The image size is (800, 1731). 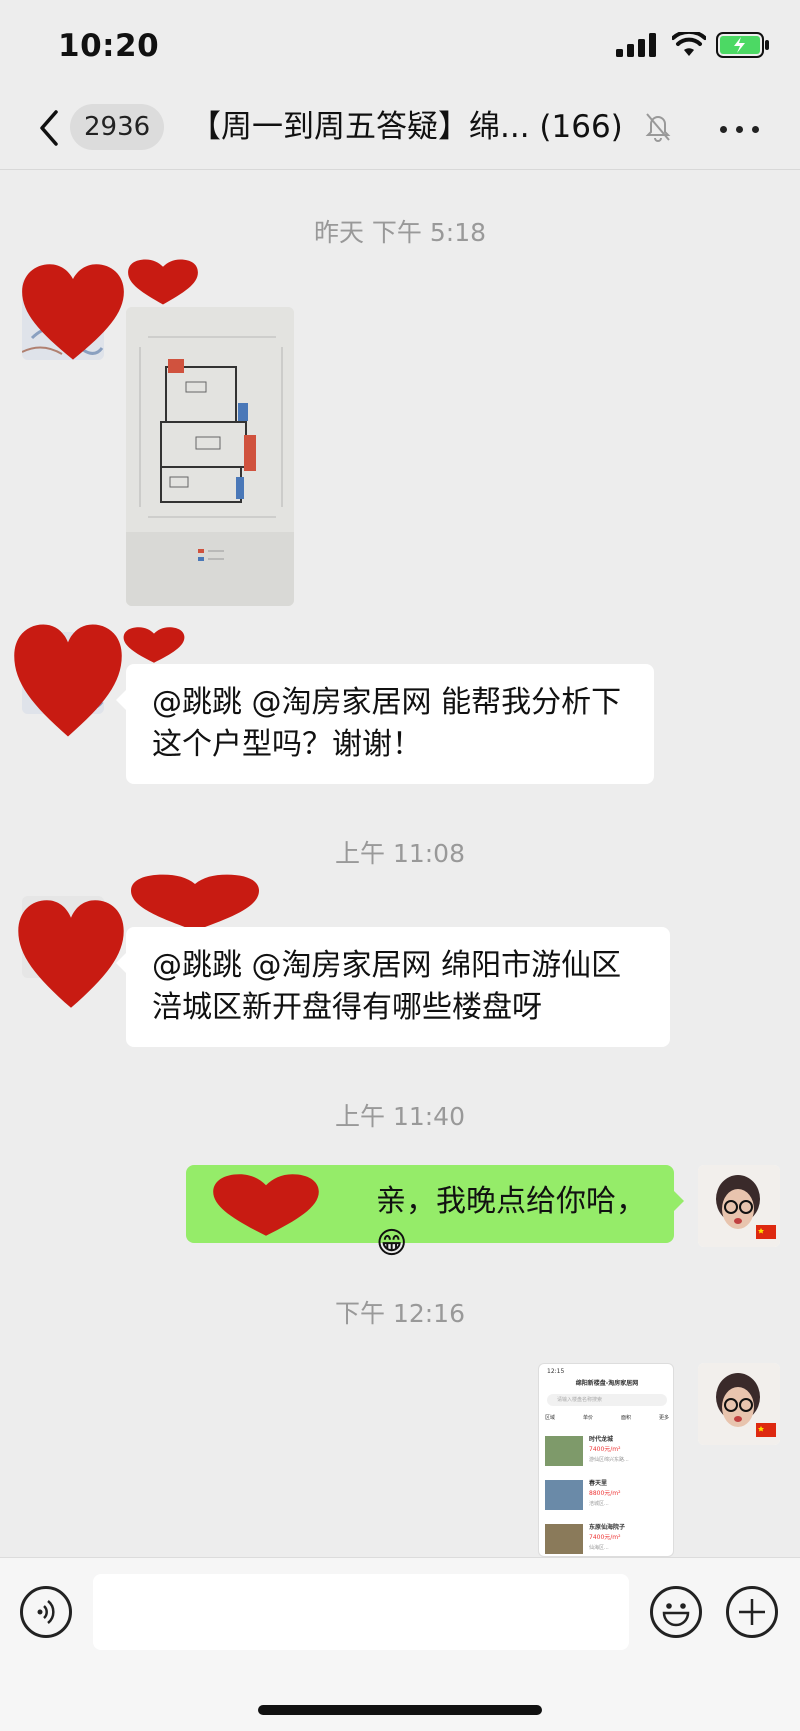 I want to click on chat-title: 【周一到周五答疑】绵... (166), so click(x=406, y=127).